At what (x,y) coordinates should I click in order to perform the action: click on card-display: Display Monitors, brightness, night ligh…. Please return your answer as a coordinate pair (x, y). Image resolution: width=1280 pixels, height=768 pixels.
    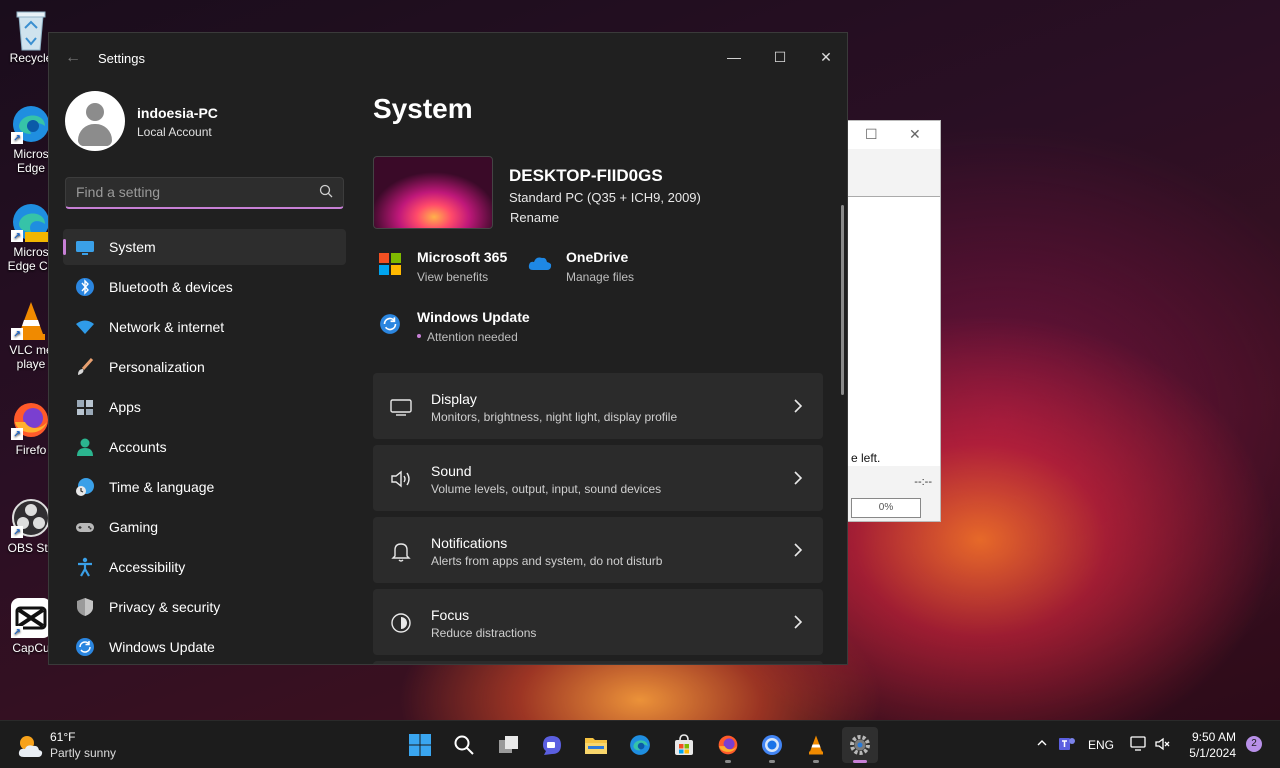
    Looking at the image, I should click on (598, 406).